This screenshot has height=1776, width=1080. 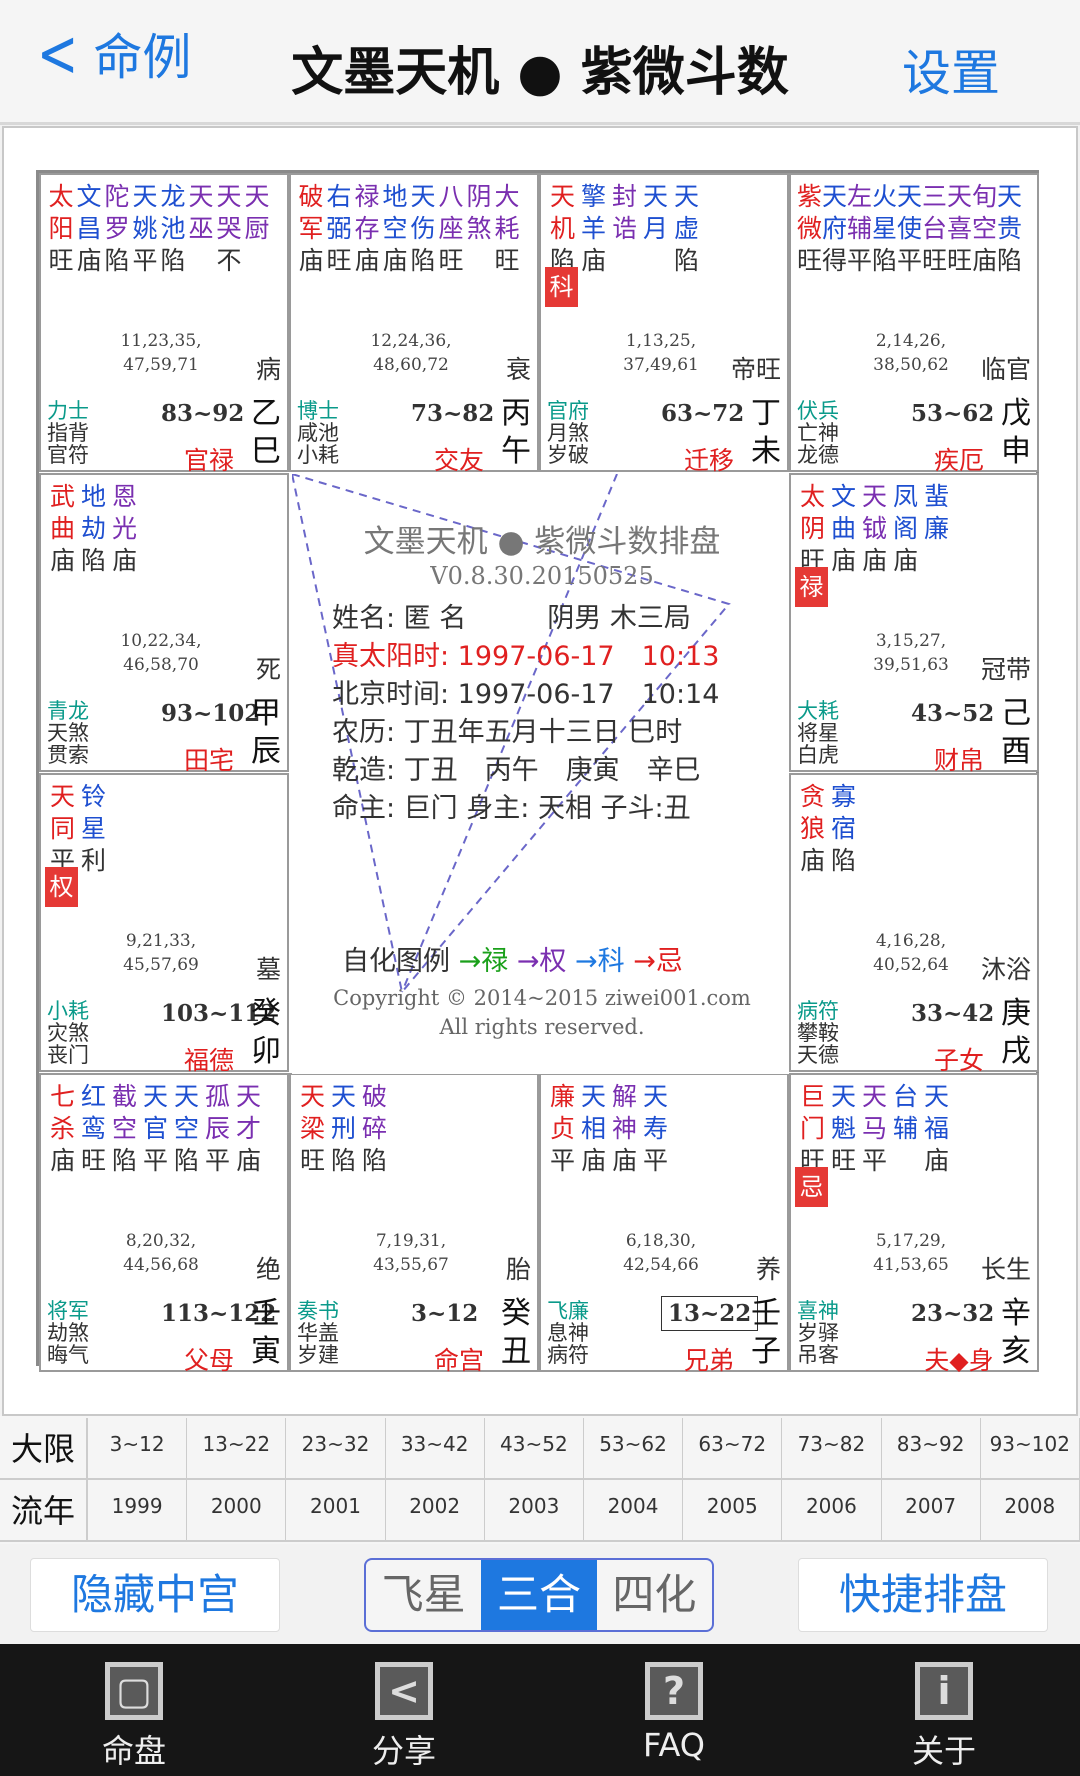 What do you see at coordinates (958, 460) in the screenshot?
I see `palace-name: 疾厄` at bounding box center [958, 460].